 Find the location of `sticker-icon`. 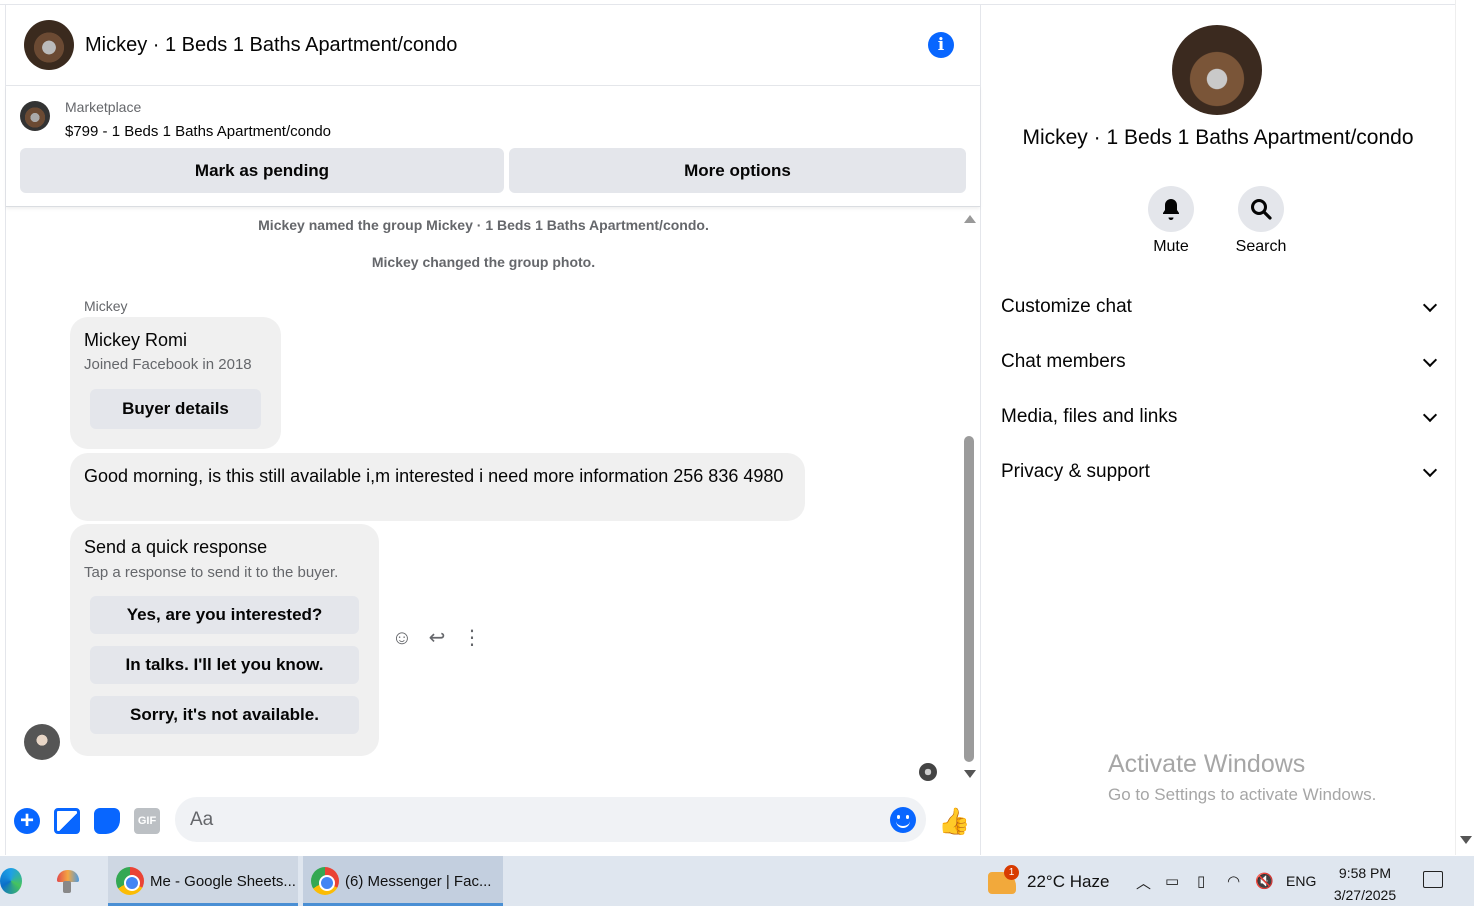

sticker-icon is located at coordinates (107, 821).